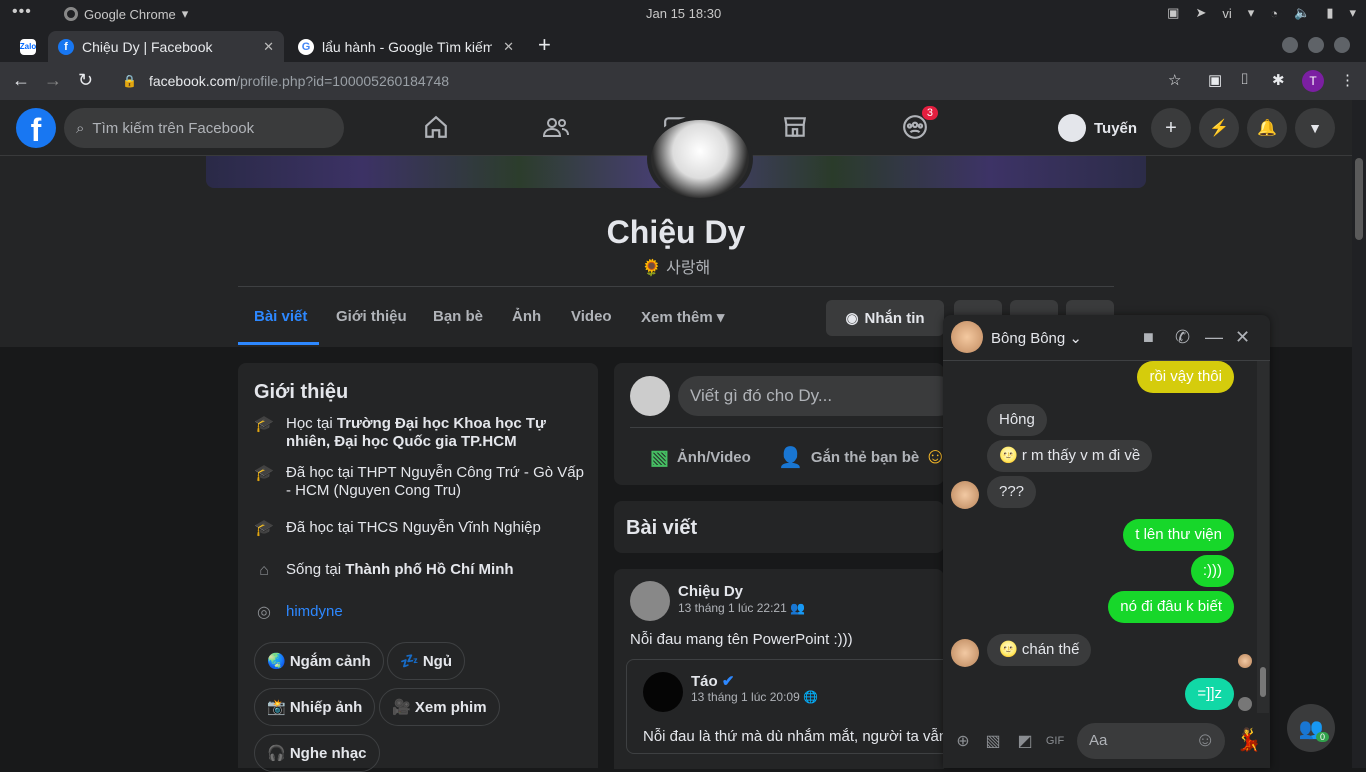 The height and width of the screenshot is (772, 1366). I want to click on language-indicator: vi, so click(1226, 13).